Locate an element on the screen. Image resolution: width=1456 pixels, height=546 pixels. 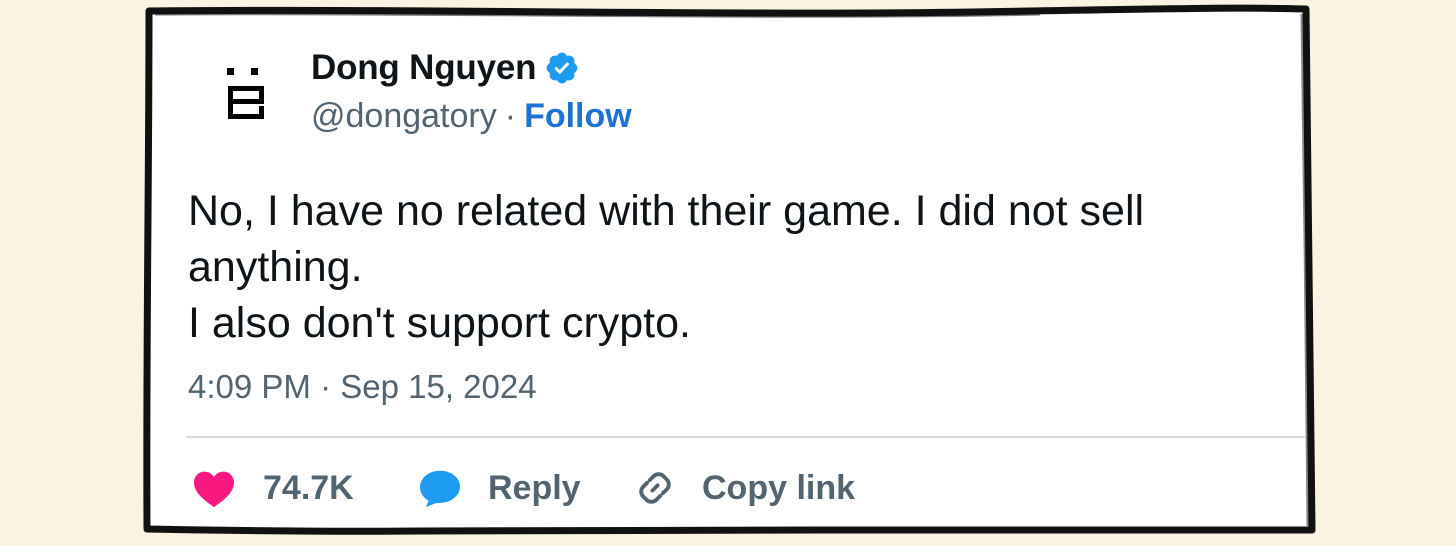
author-handle: @dongatory is located at coordinates (404, 116).